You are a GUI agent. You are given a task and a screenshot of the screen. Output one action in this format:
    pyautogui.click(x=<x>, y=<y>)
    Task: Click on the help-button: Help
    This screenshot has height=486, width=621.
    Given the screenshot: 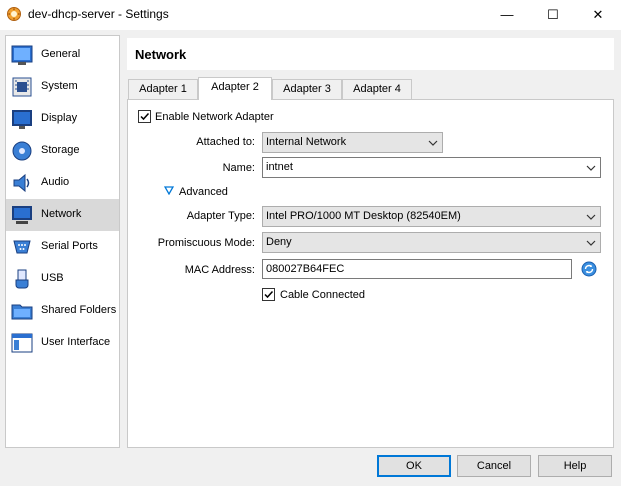 What is the action you would take?
    pyautogui.click(x=575, y=466)
    